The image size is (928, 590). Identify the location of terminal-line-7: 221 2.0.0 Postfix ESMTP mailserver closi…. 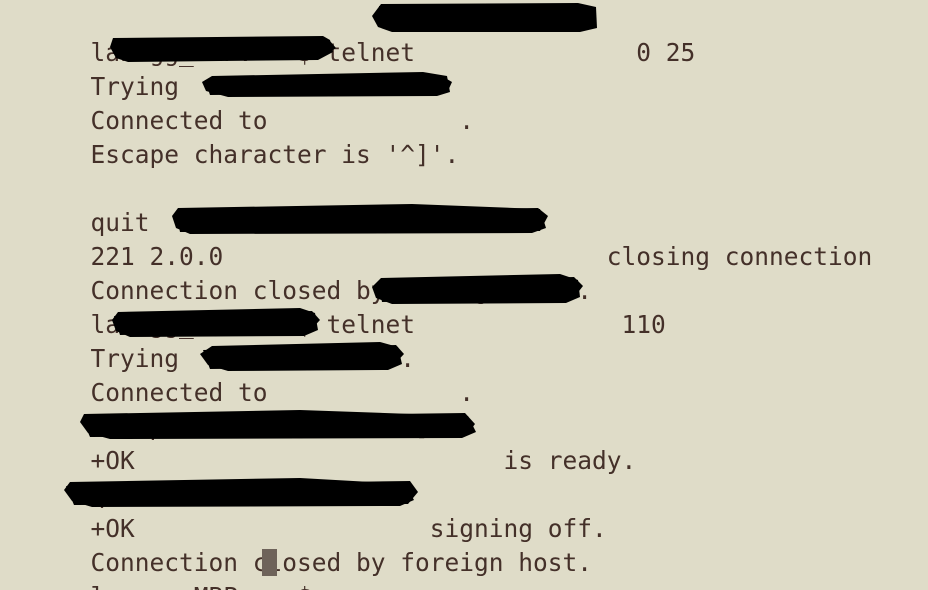
(437, 238).